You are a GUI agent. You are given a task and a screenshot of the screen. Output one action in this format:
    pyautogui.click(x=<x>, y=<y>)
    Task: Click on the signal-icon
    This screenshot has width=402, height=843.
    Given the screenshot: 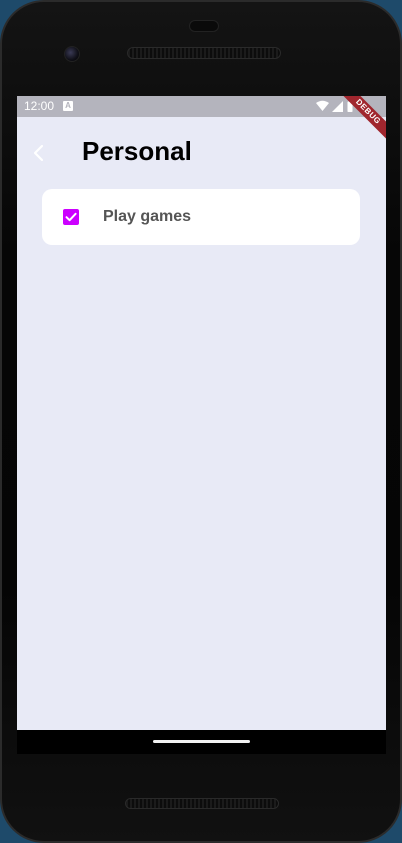 What is the action you would take?
    pyautogui.click(x=337, y=106)
    